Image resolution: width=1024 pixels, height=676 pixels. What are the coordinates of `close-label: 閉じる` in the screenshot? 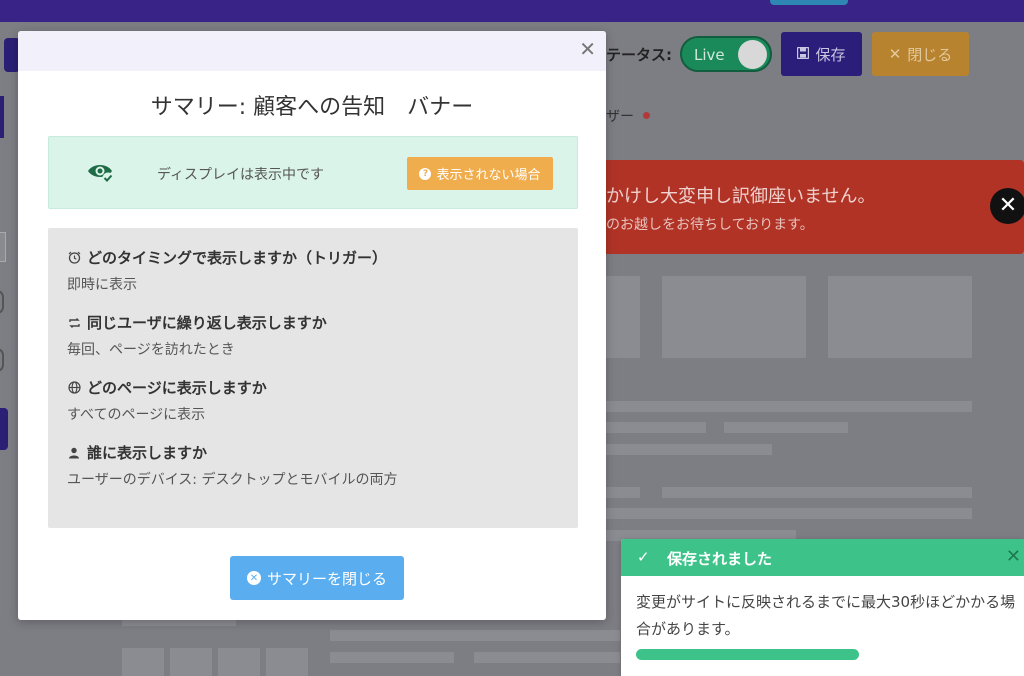 It's located at (930, 54).